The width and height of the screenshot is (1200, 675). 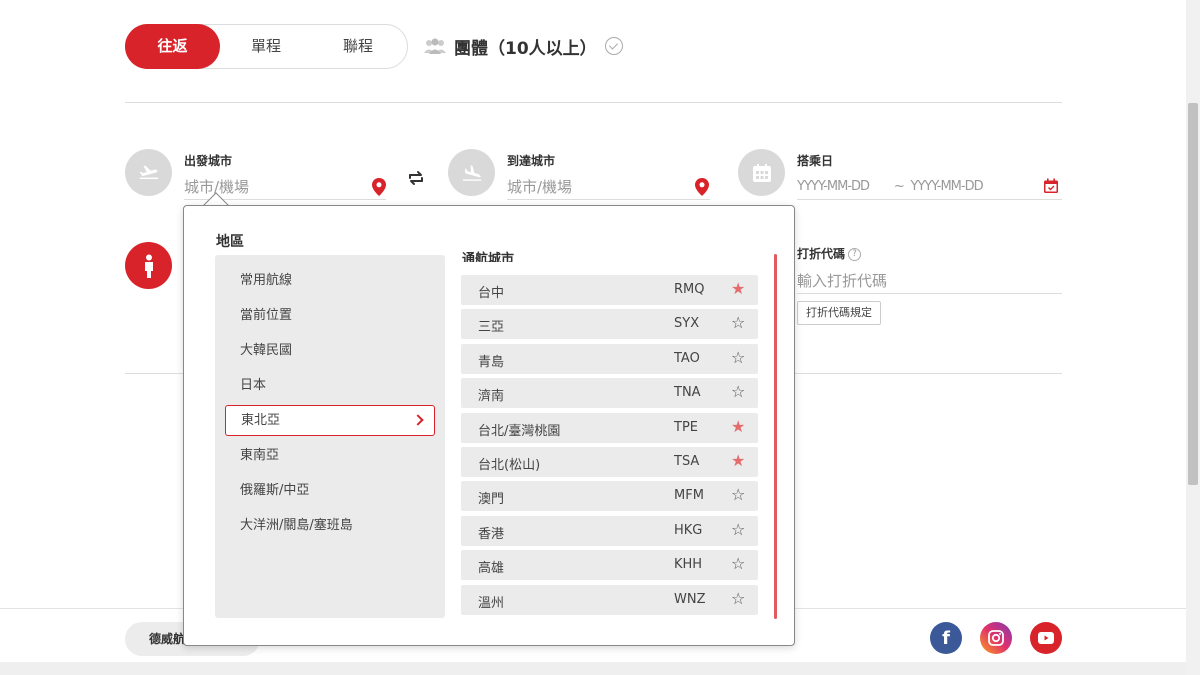 I want to click on city-row: 台北(松山) TSA ★, so click(x=609, y=462).